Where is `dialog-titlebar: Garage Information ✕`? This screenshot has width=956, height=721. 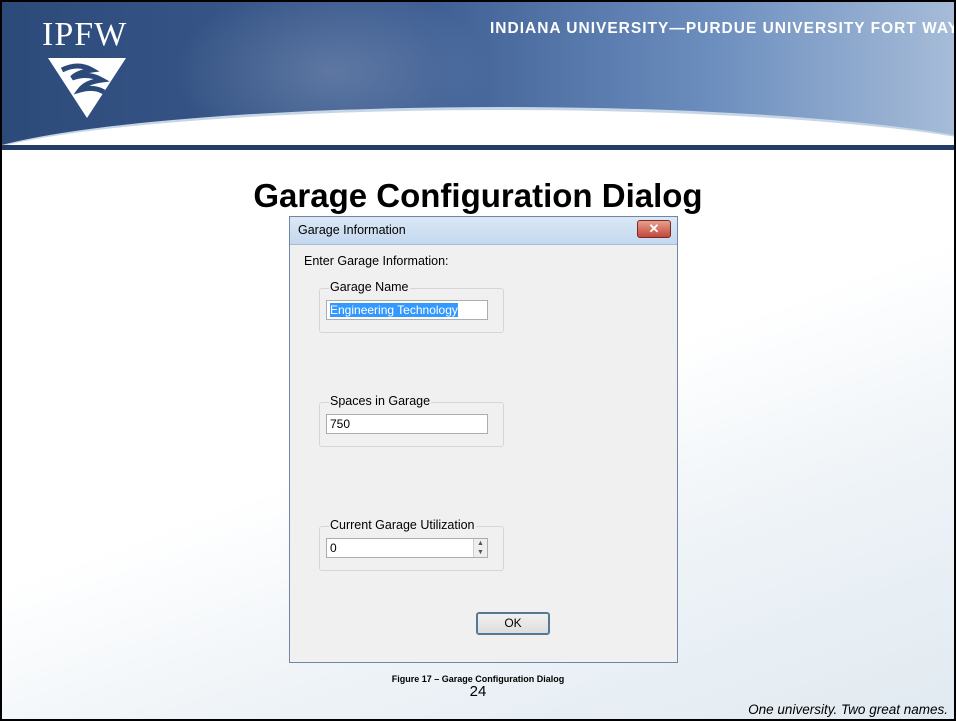 dialog-titlebar: Garage Information ✕ is located at coordinates (483, 231).